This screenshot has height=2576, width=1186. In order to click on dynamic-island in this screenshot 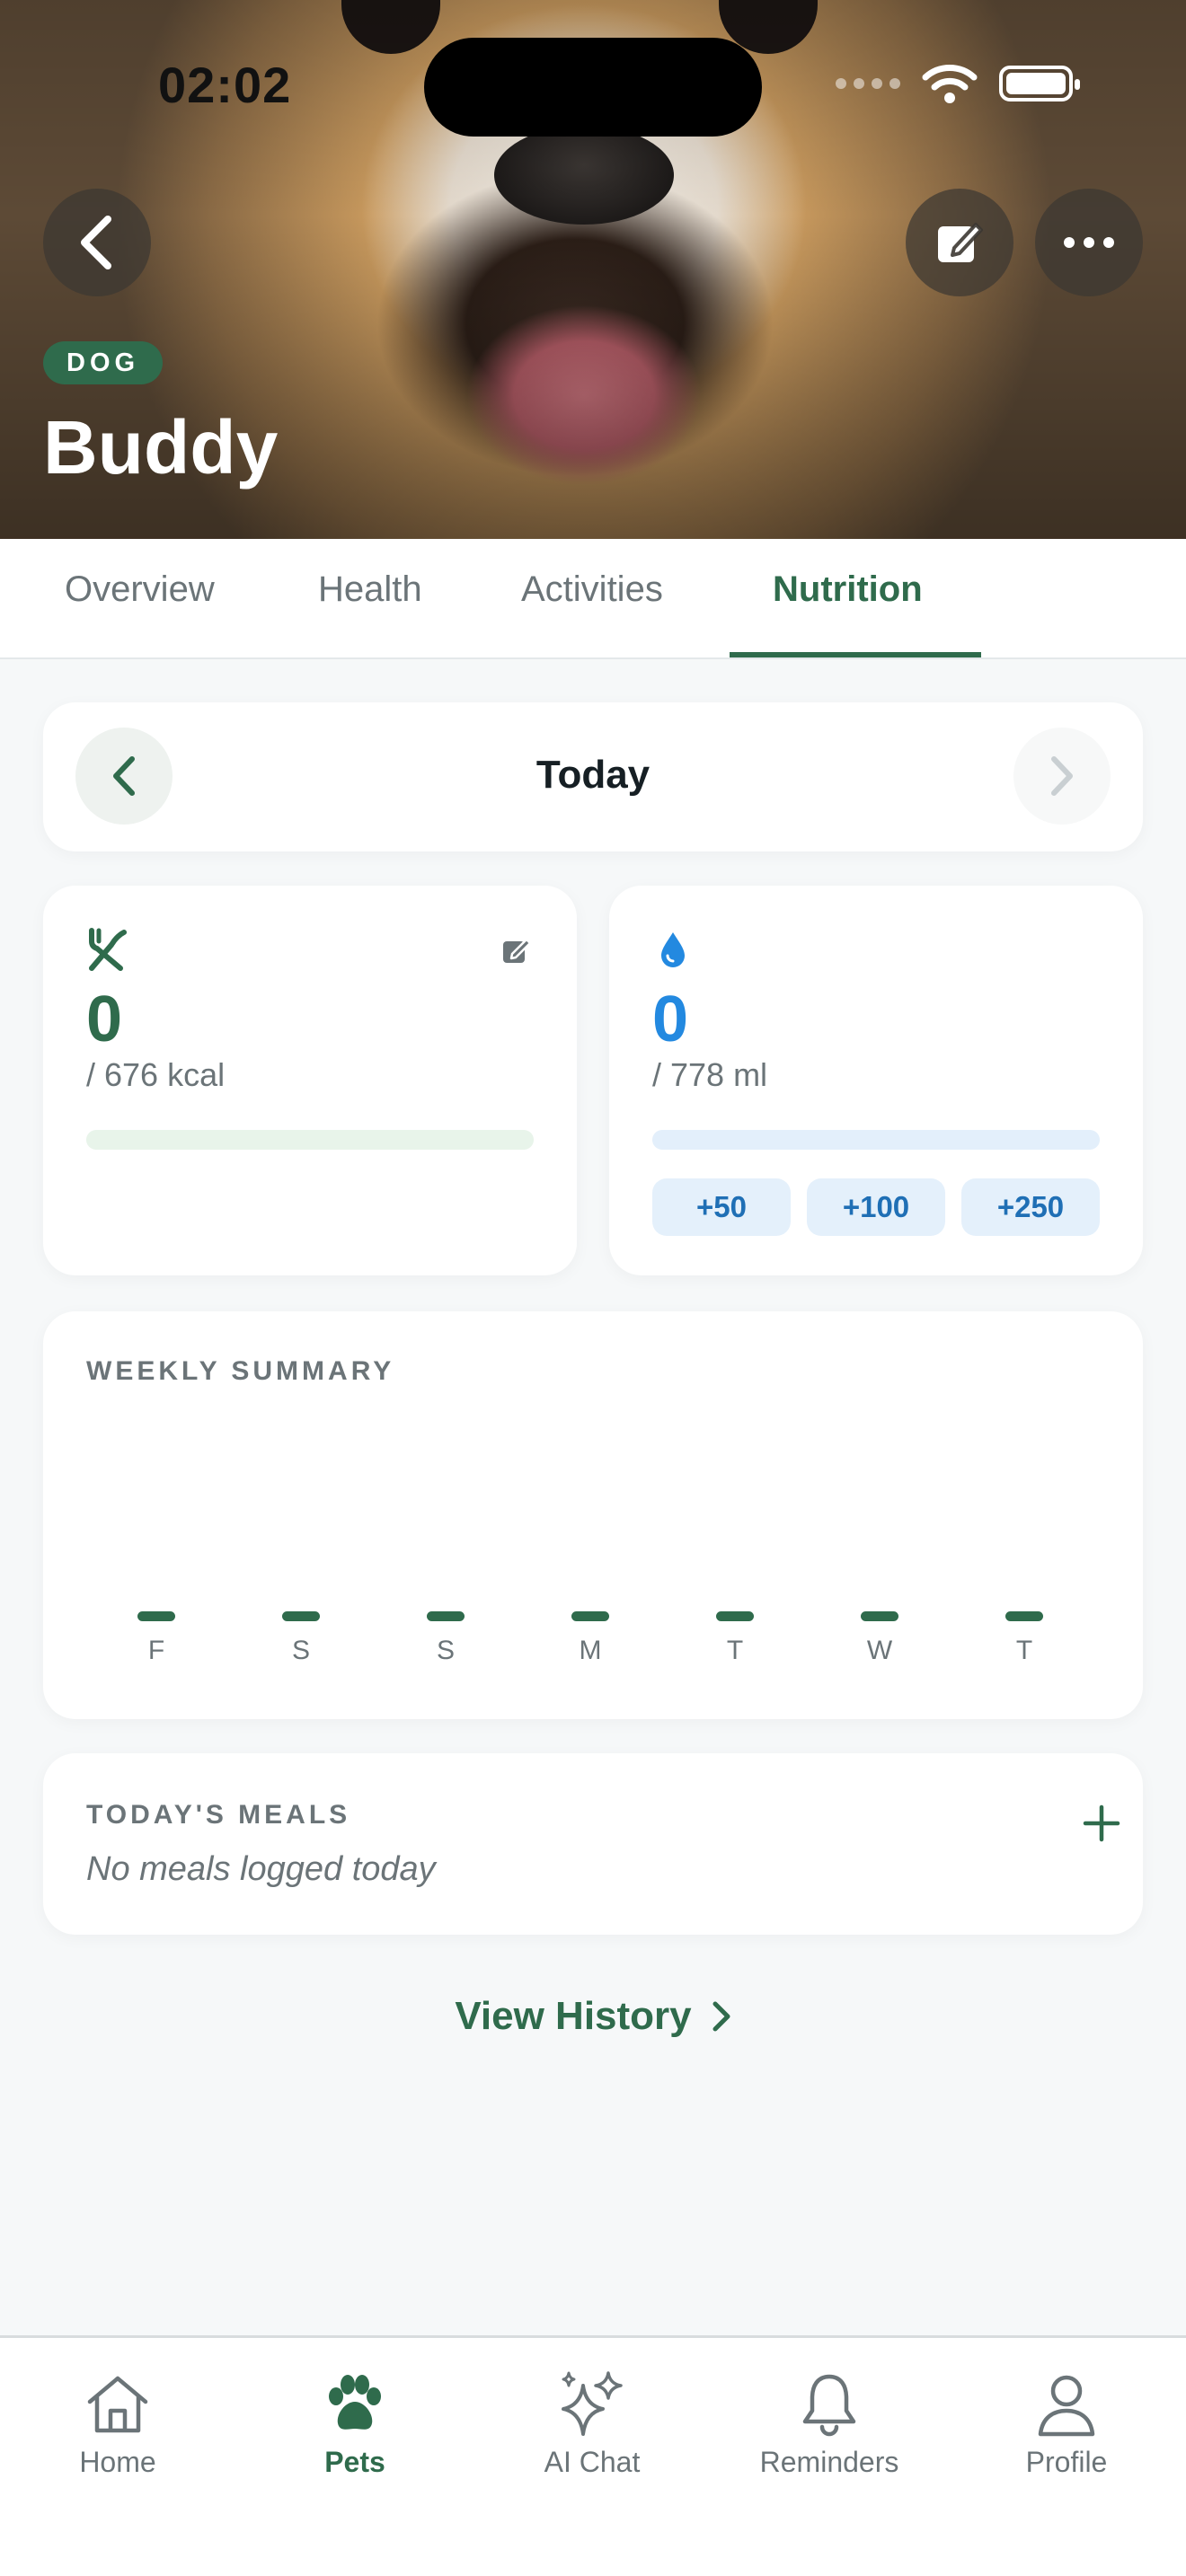, I will do `click(593, 87)`.